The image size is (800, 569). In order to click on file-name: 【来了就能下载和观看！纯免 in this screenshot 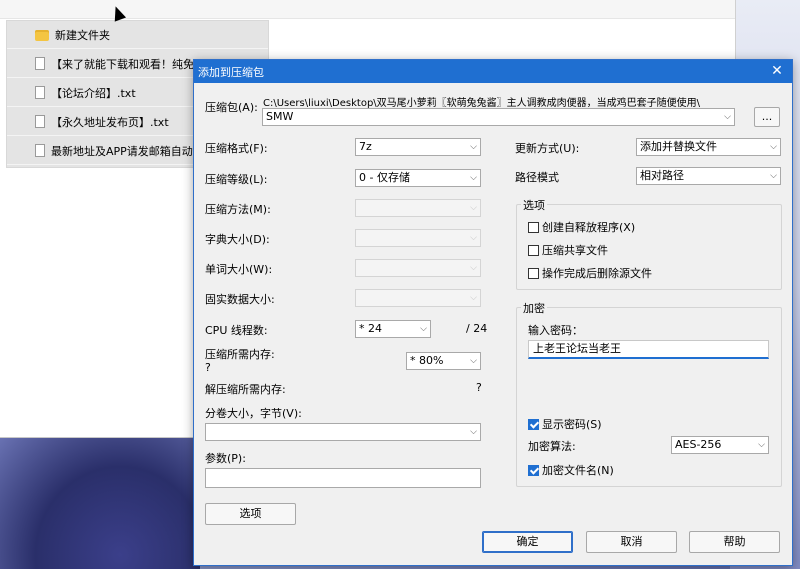, I will do `click(122, 64)`.